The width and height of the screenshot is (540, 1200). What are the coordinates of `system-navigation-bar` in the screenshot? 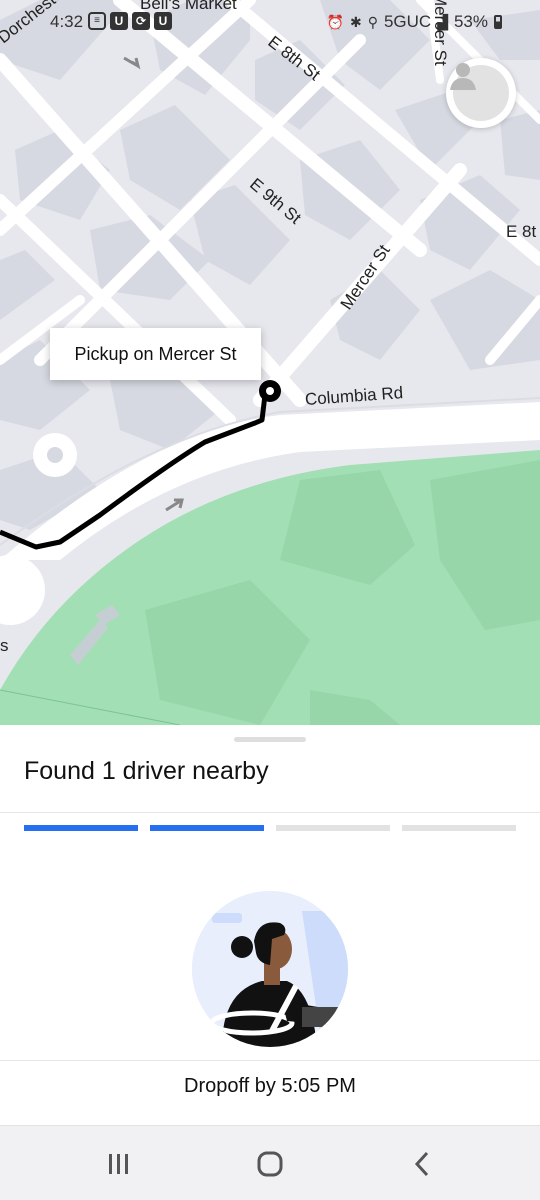 It's located at (270, 1162).